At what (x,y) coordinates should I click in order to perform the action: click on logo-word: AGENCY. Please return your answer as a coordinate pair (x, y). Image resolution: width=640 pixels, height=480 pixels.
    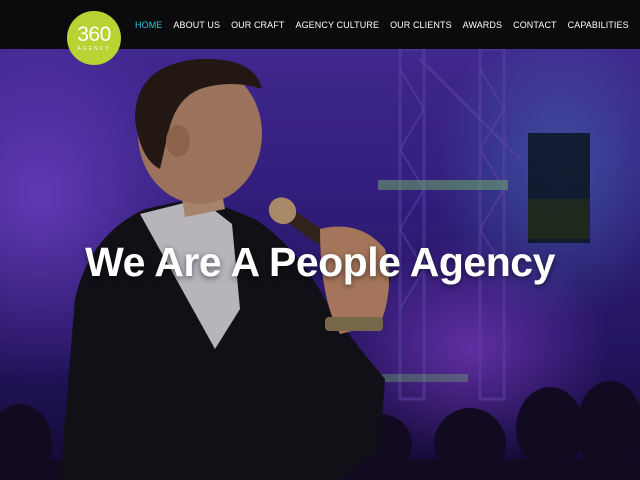
    Looking at the image, I should click on (94, 49).